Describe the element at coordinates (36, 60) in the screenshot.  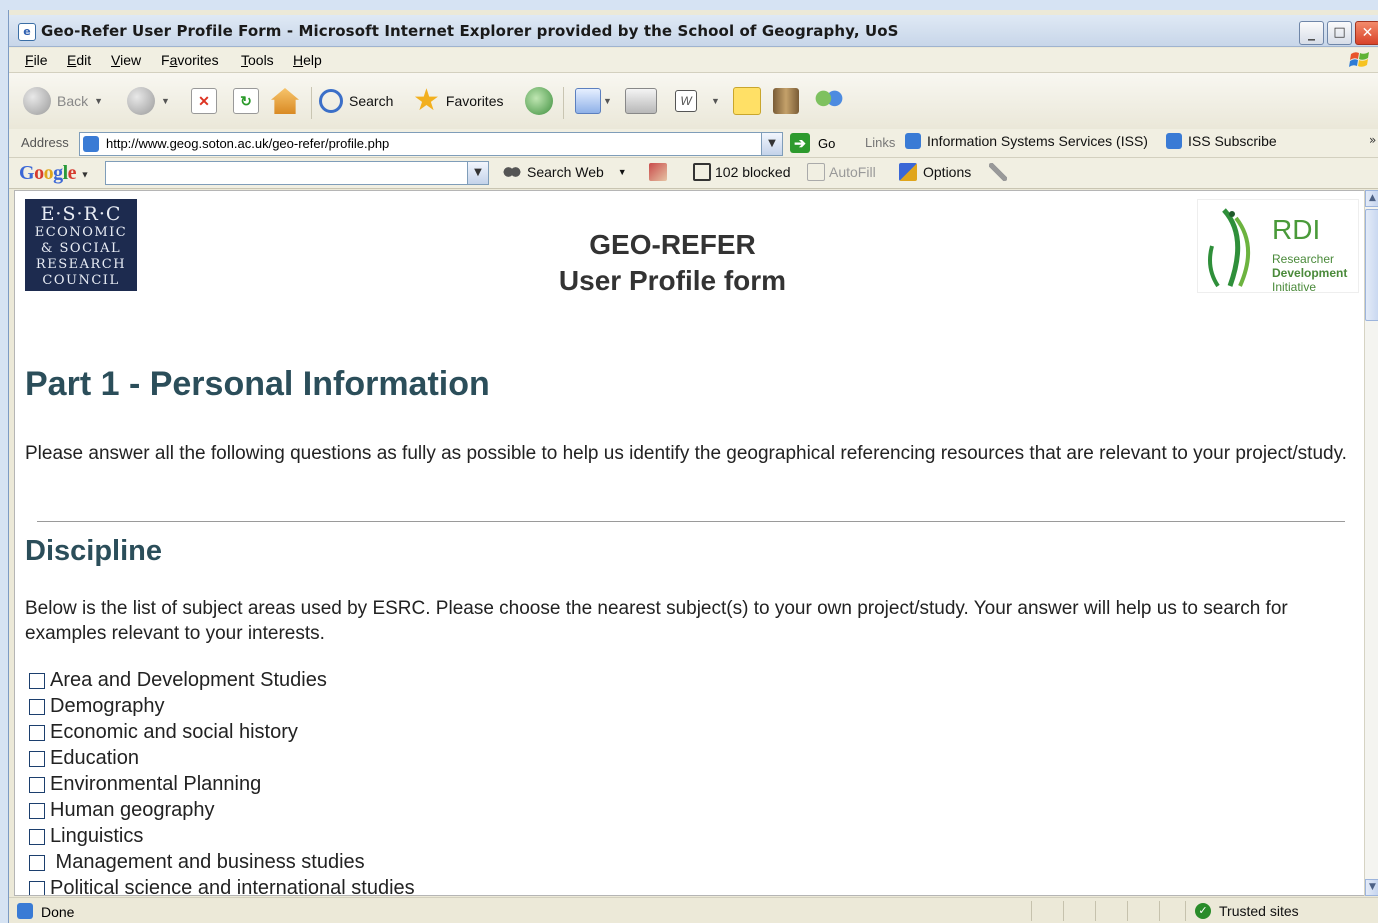
I see `menu-file: File` at that location.